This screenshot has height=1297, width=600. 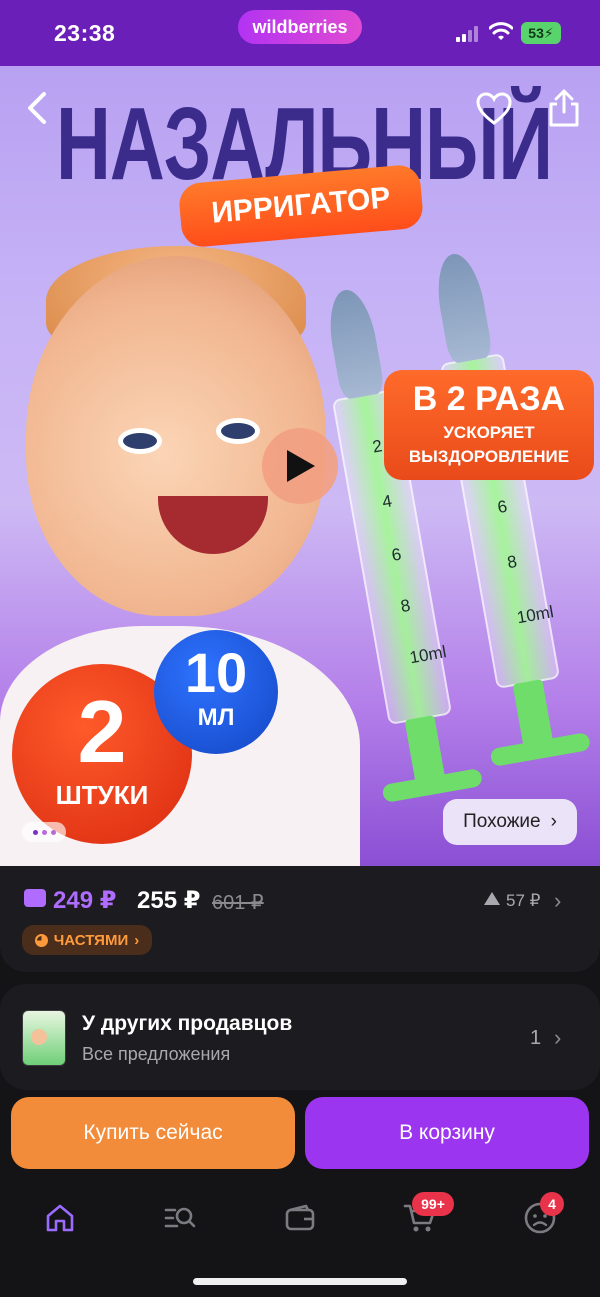 I want to click on home-icon, so click(x=60, y=1218).